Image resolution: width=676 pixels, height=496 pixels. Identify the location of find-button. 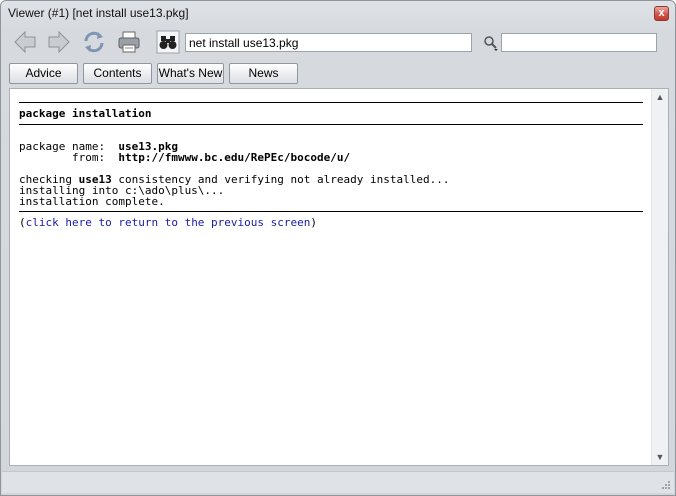
(168, 42).